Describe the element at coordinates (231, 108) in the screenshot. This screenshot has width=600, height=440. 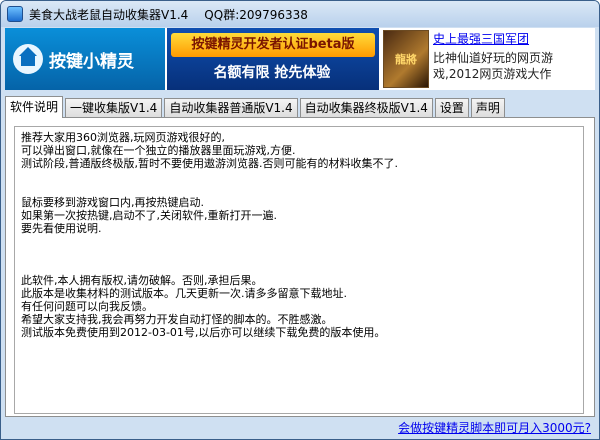
I see `tab-auto-collector-standard: 自动收集器普通版V1.4` at that location.